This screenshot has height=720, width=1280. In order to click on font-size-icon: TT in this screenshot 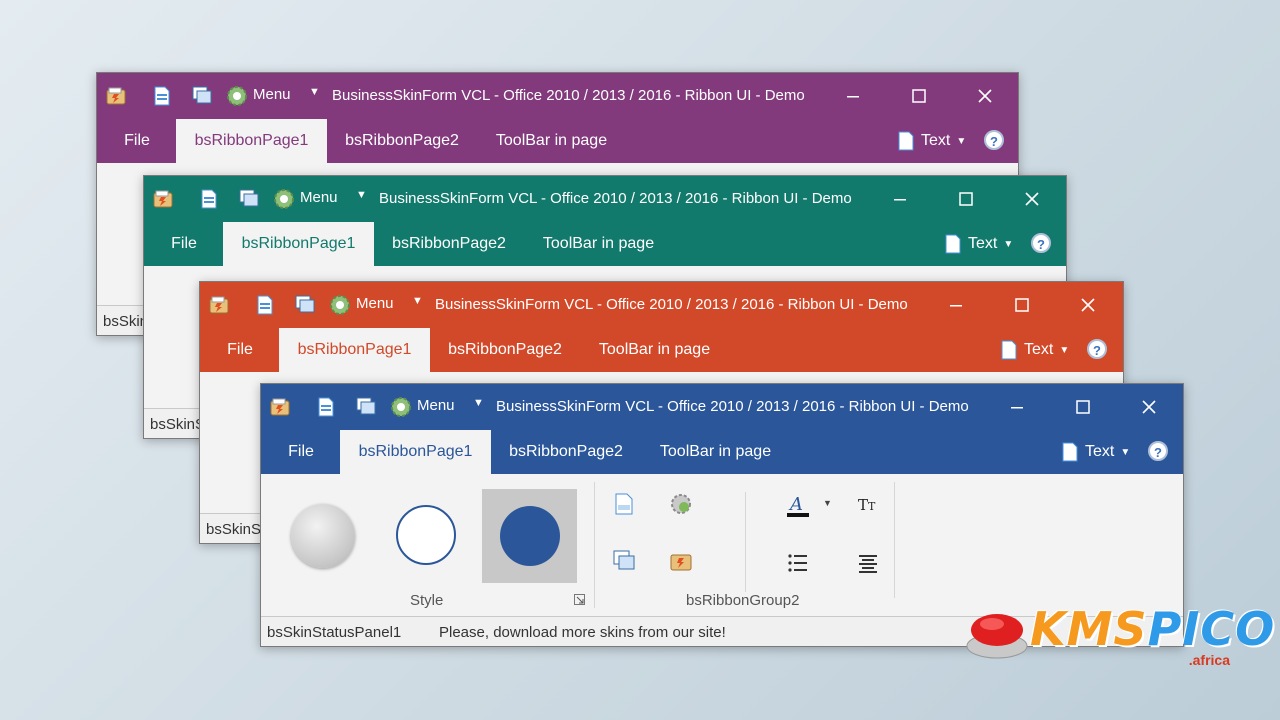, I will do `click(869, 506)`.